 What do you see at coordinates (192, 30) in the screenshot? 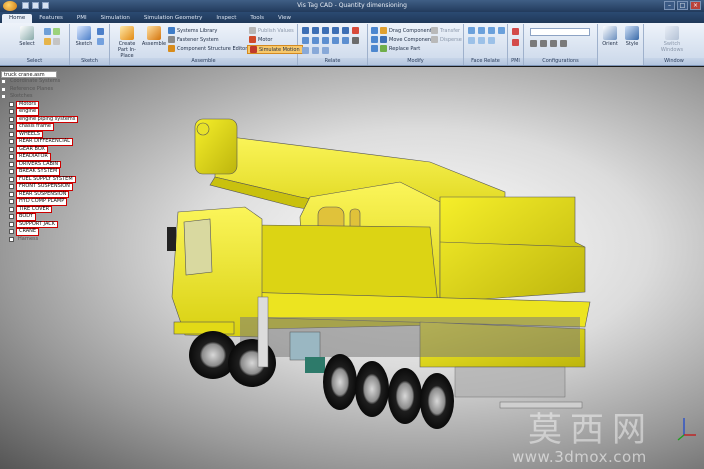
I see `systems-library-button: Systems Library` at bounding box center [192, 30].